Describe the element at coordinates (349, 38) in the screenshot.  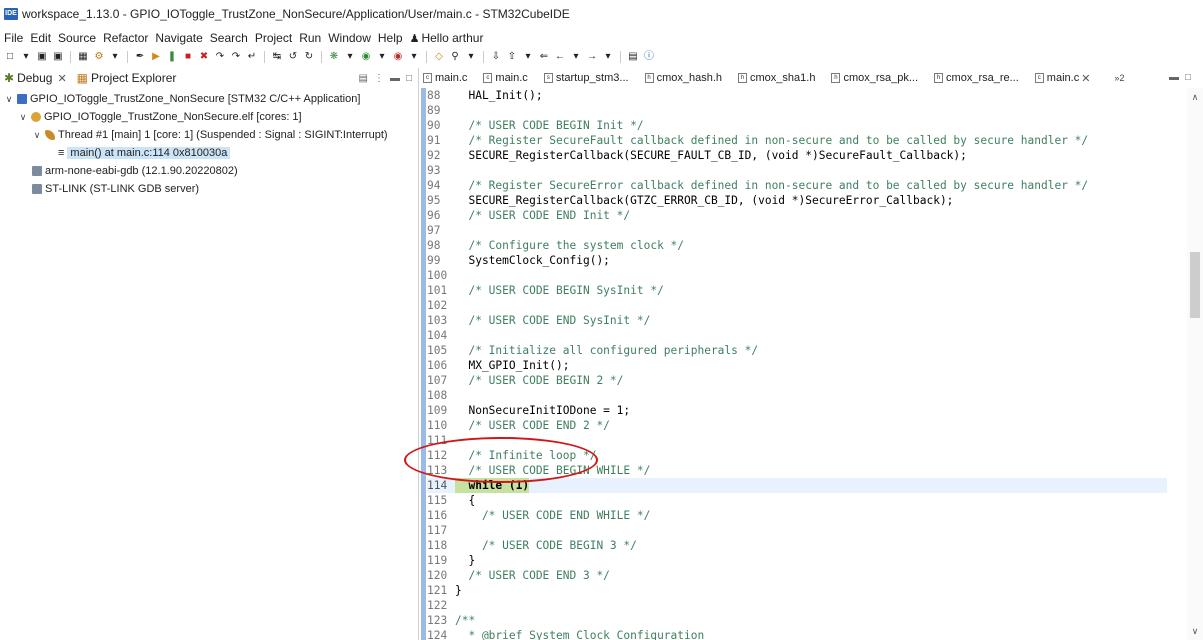
I see `menu-window: Window` at that location.